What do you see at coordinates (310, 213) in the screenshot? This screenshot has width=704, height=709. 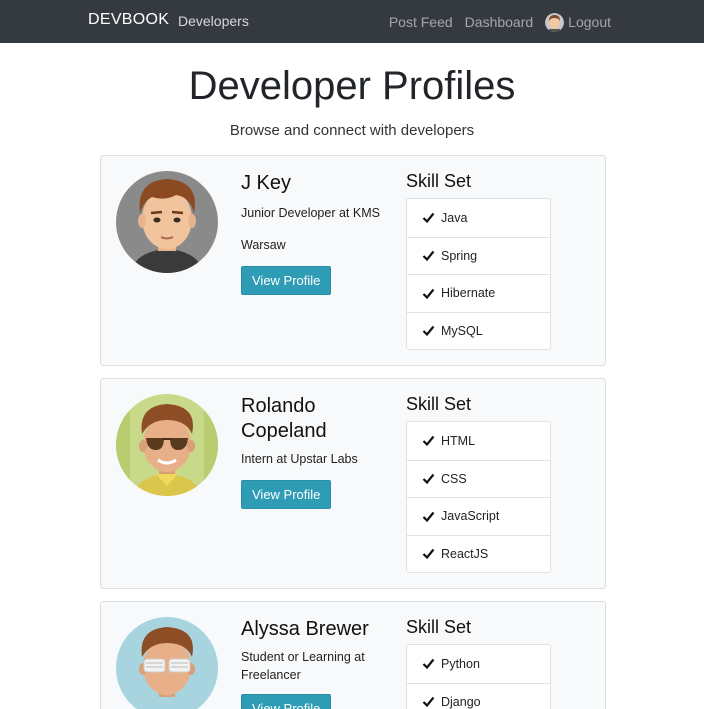 I see `profile-role: Junior Developer at KMS` at bounding box center [310, 213].